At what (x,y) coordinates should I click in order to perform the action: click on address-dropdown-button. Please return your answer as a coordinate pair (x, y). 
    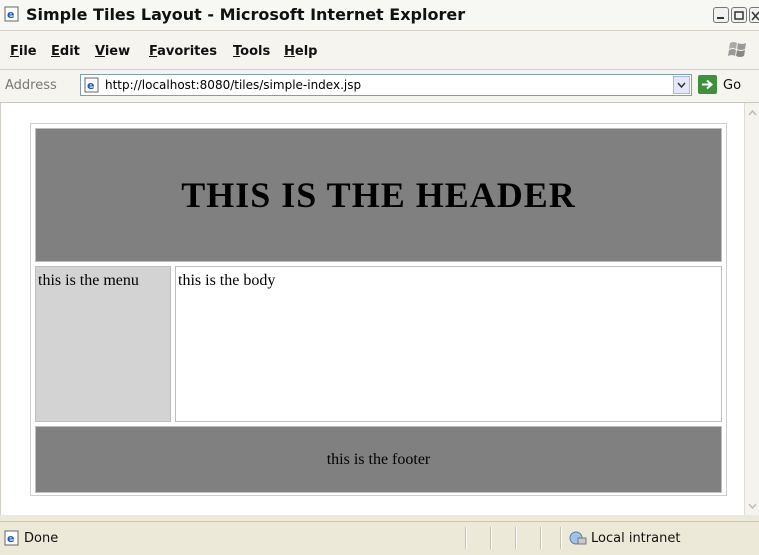
    Looking at the image, I should click on (681, 85).